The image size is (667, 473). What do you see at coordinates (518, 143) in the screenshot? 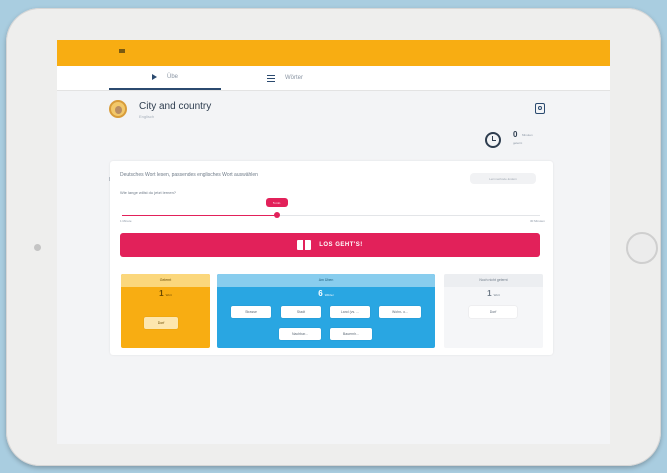
I see `time-label: gelernt` at bounding box center [518, 143].